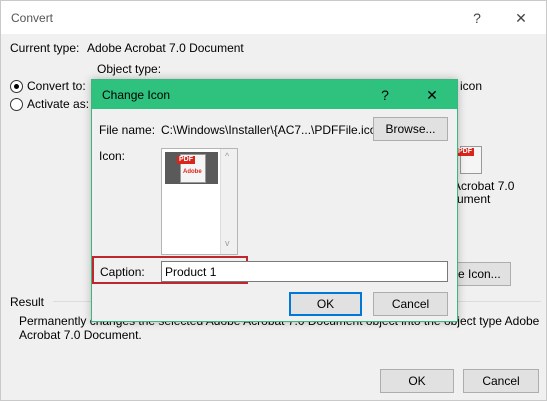  What do you see at coordinates (471, 86) in the screenshot?
I see `display-as-icon-label: icon` at bounding box center [471, 86].